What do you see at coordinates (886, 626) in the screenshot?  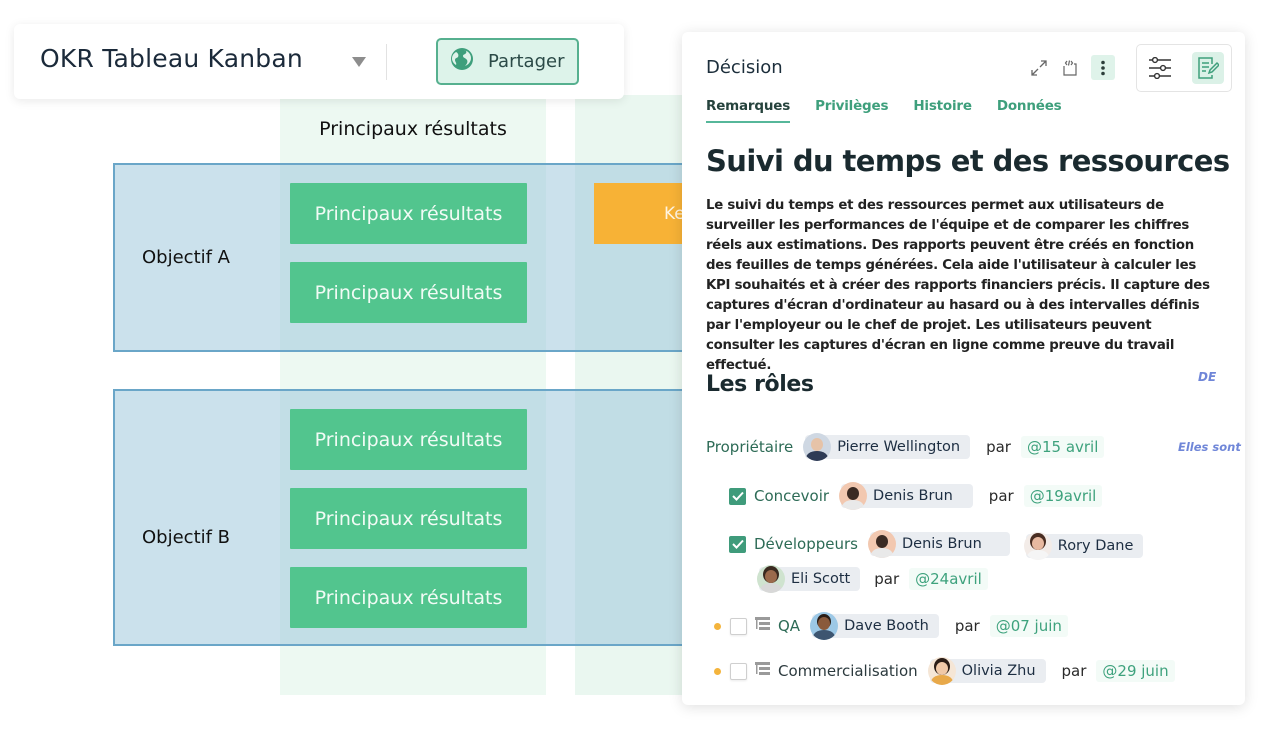 I see `person-name: Dave Booth` at bounding box center [886, 626].